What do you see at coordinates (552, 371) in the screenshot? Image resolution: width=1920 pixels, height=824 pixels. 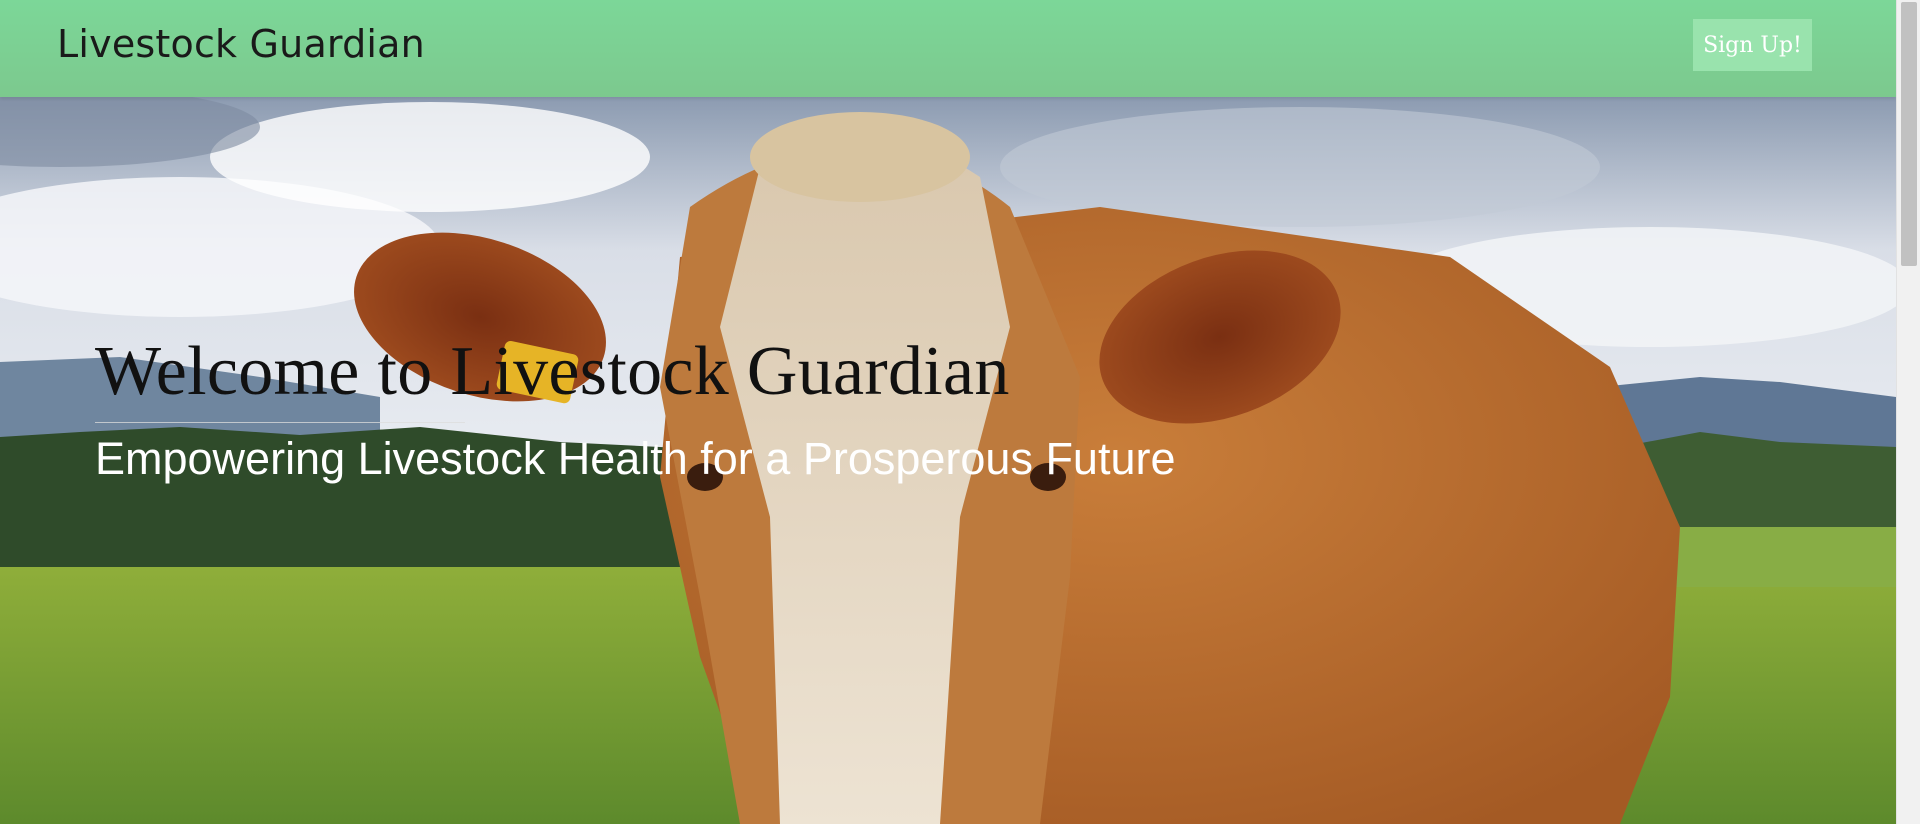 I see `hero-title: Welcome to Livestock Guardian` at bounding box center [552, 371].